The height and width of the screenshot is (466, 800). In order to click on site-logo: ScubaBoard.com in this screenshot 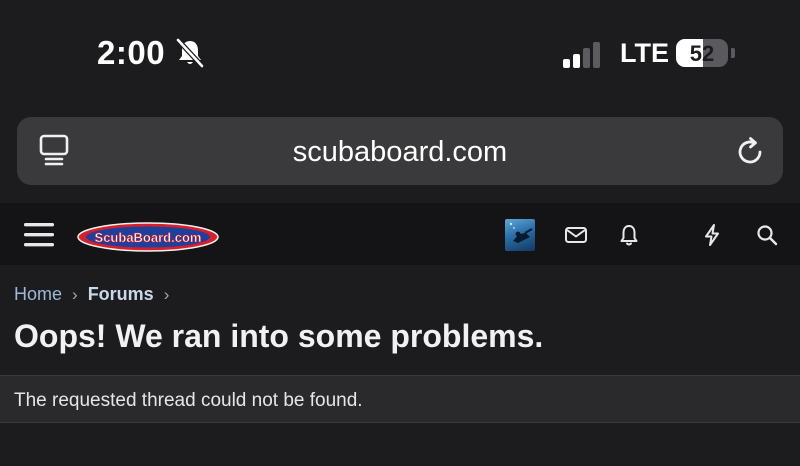, I will do `click(148, 237)`.